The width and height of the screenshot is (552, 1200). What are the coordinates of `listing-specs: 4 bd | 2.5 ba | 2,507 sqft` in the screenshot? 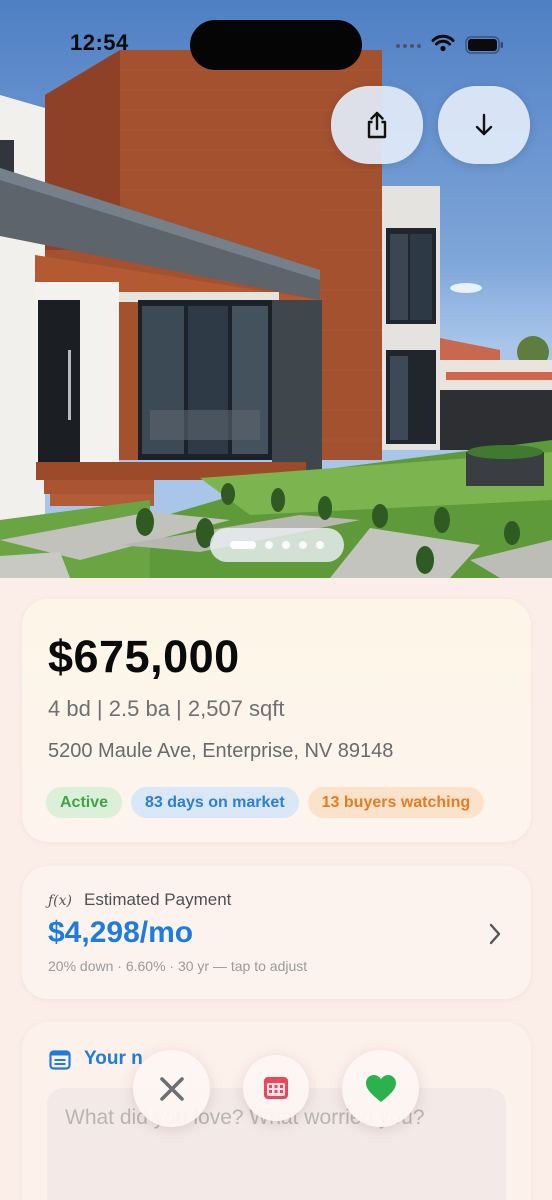 It's located at (166, 708).